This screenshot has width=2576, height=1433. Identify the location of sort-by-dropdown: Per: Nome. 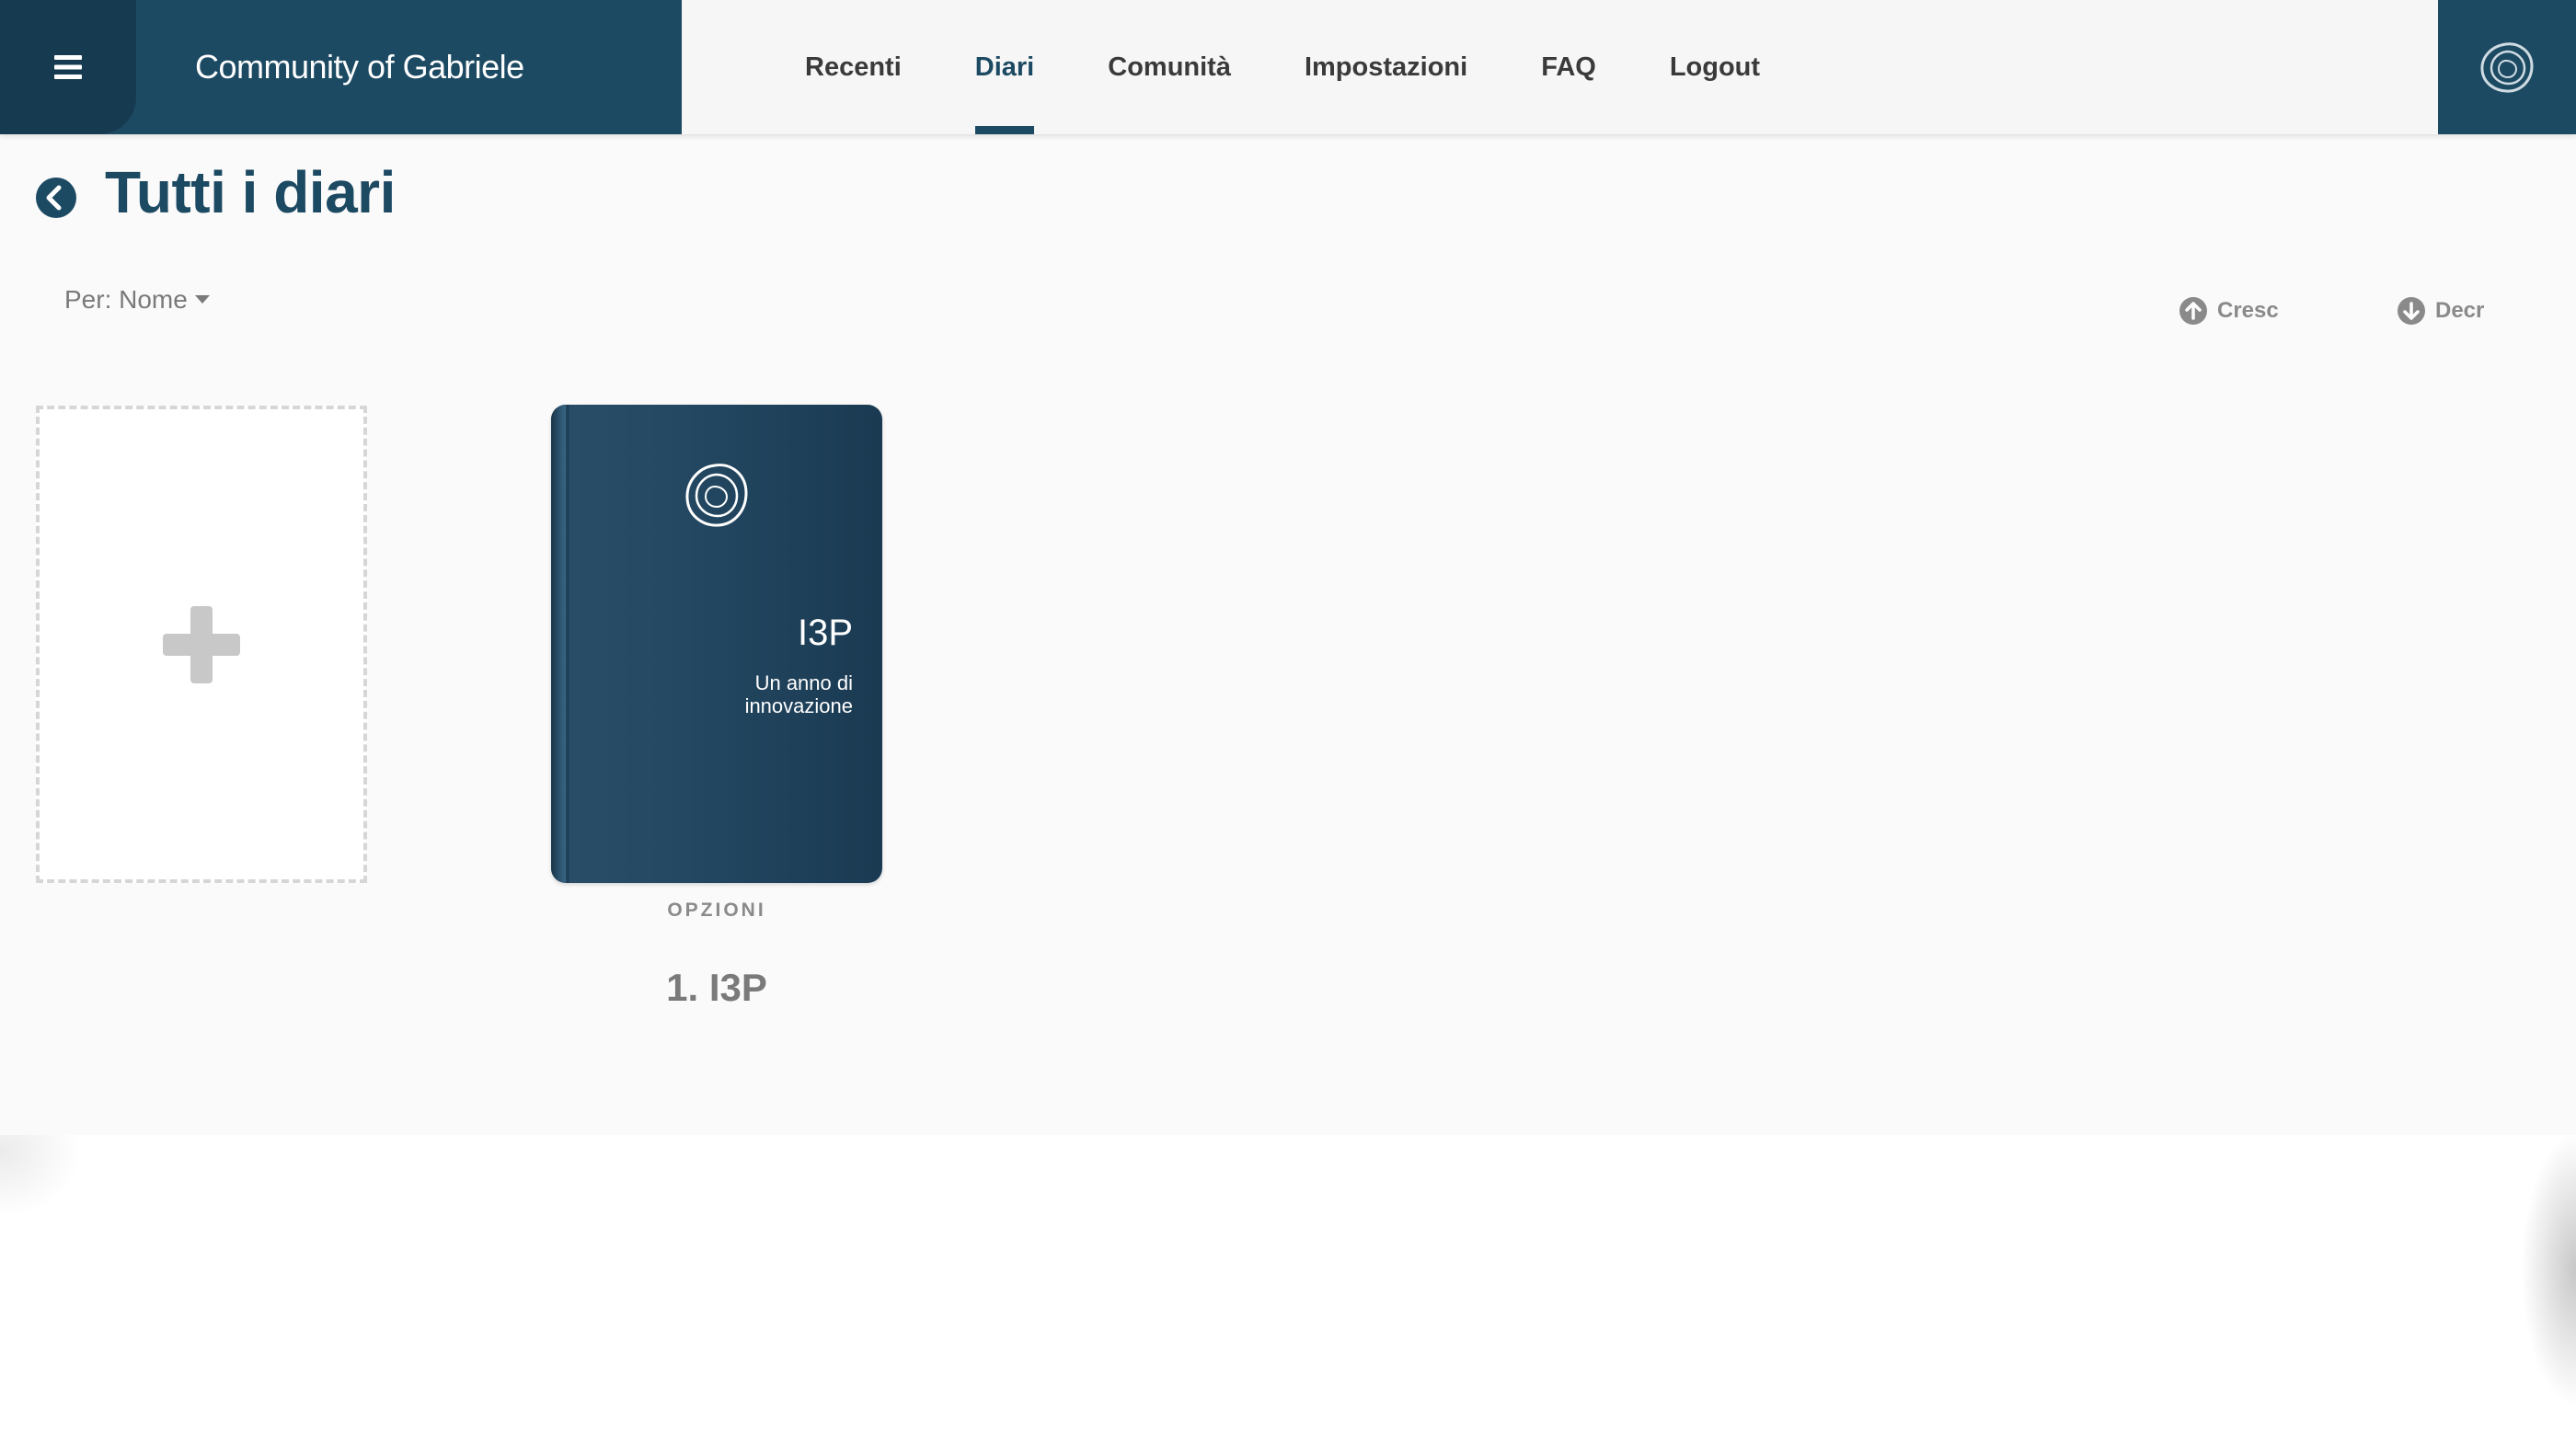
(137, 300).